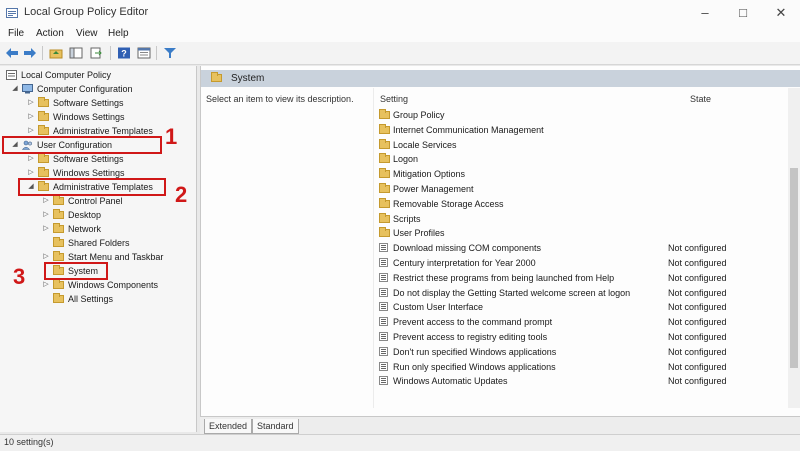  I want to click on export-list-button, so click(96, 53).